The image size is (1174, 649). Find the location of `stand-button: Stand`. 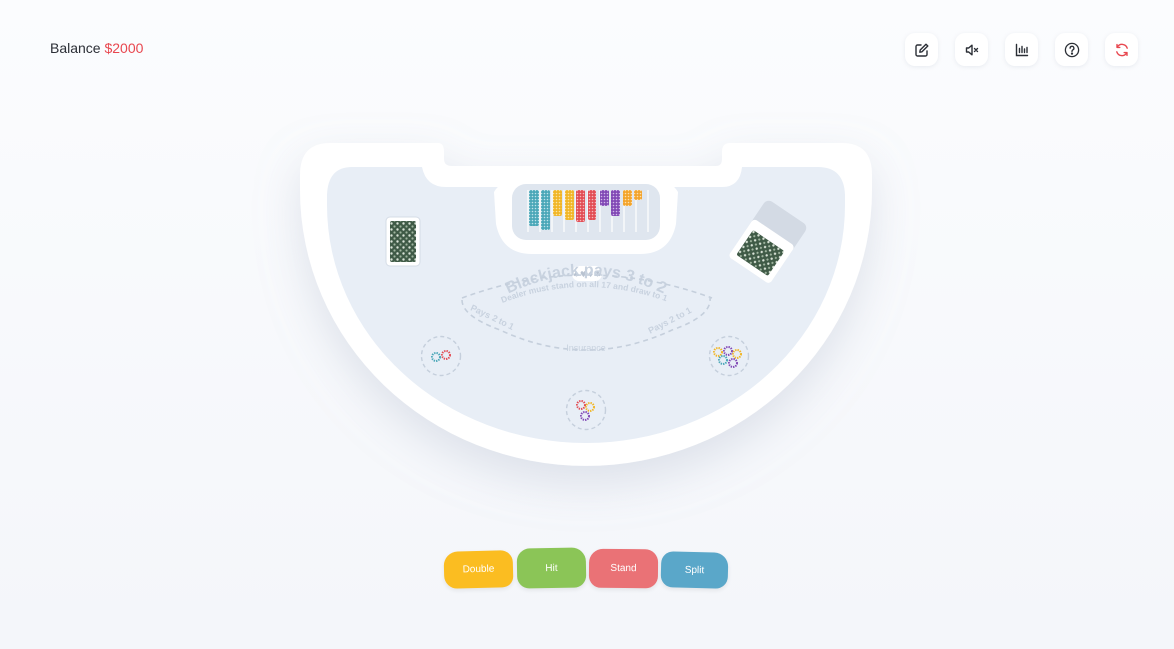

stand-button: Stand is located at coordinates (623, 568).